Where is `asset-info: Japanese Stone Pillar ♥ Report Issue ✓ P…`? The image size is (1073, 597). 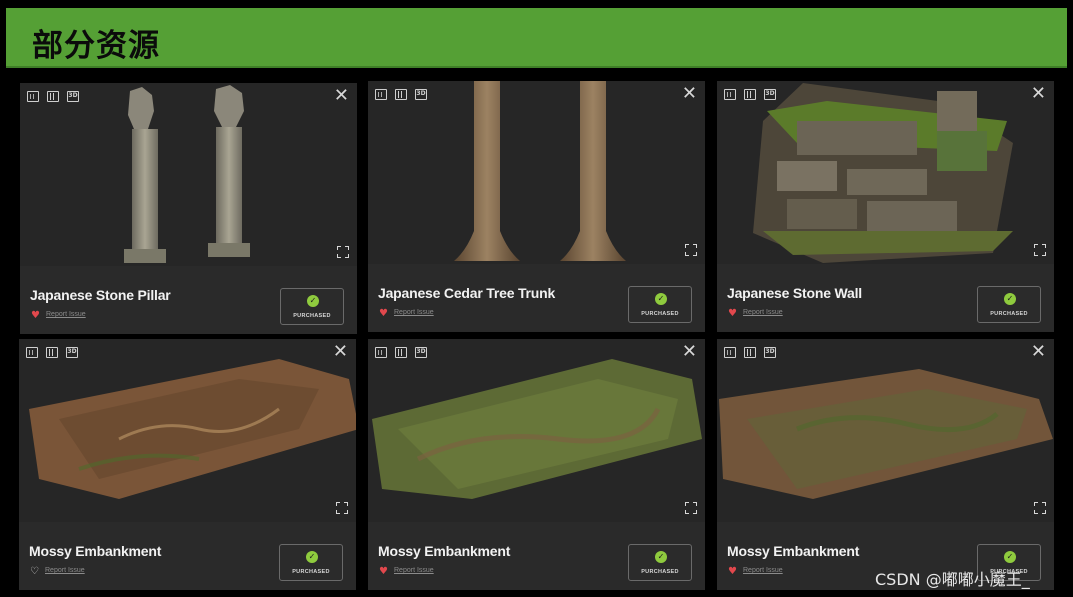 asset-info: Japanese Stone Pillar ♥ Report Issue ✓ P… is located at coordinates (188, 300).